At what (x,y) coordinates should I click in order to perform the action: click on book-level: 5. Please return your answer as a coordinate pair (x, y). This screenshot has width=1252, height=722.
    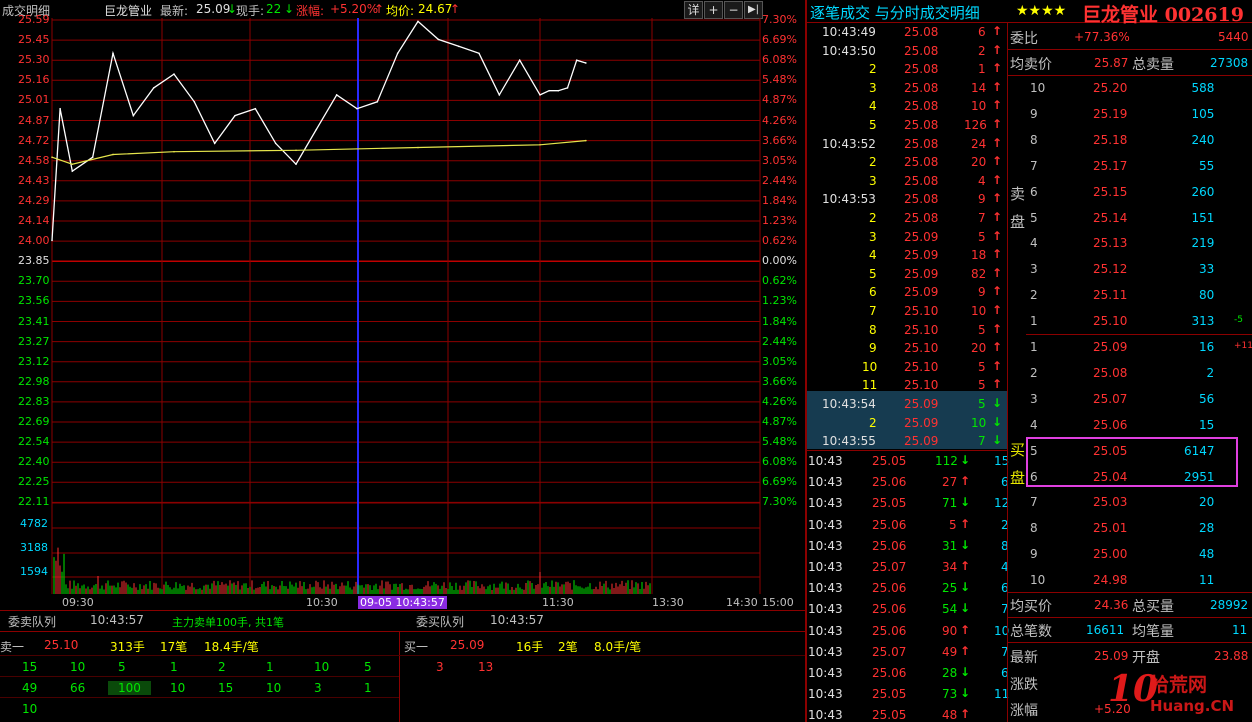
    Looking at the image, I should click on (1034, 217).